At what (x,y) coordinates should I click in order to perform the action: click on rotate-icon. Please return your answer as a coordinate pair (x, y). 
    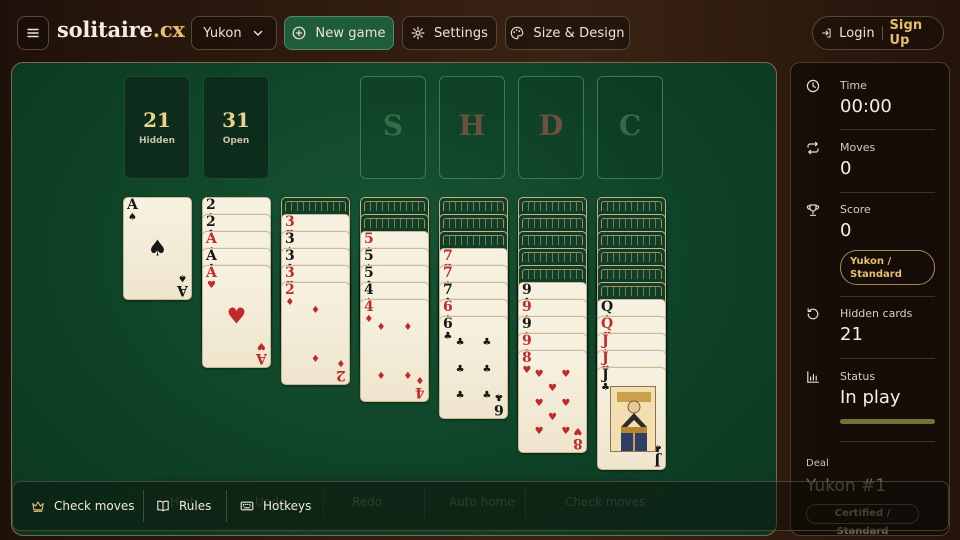
    Looking at the image, I should click on (813, 314).